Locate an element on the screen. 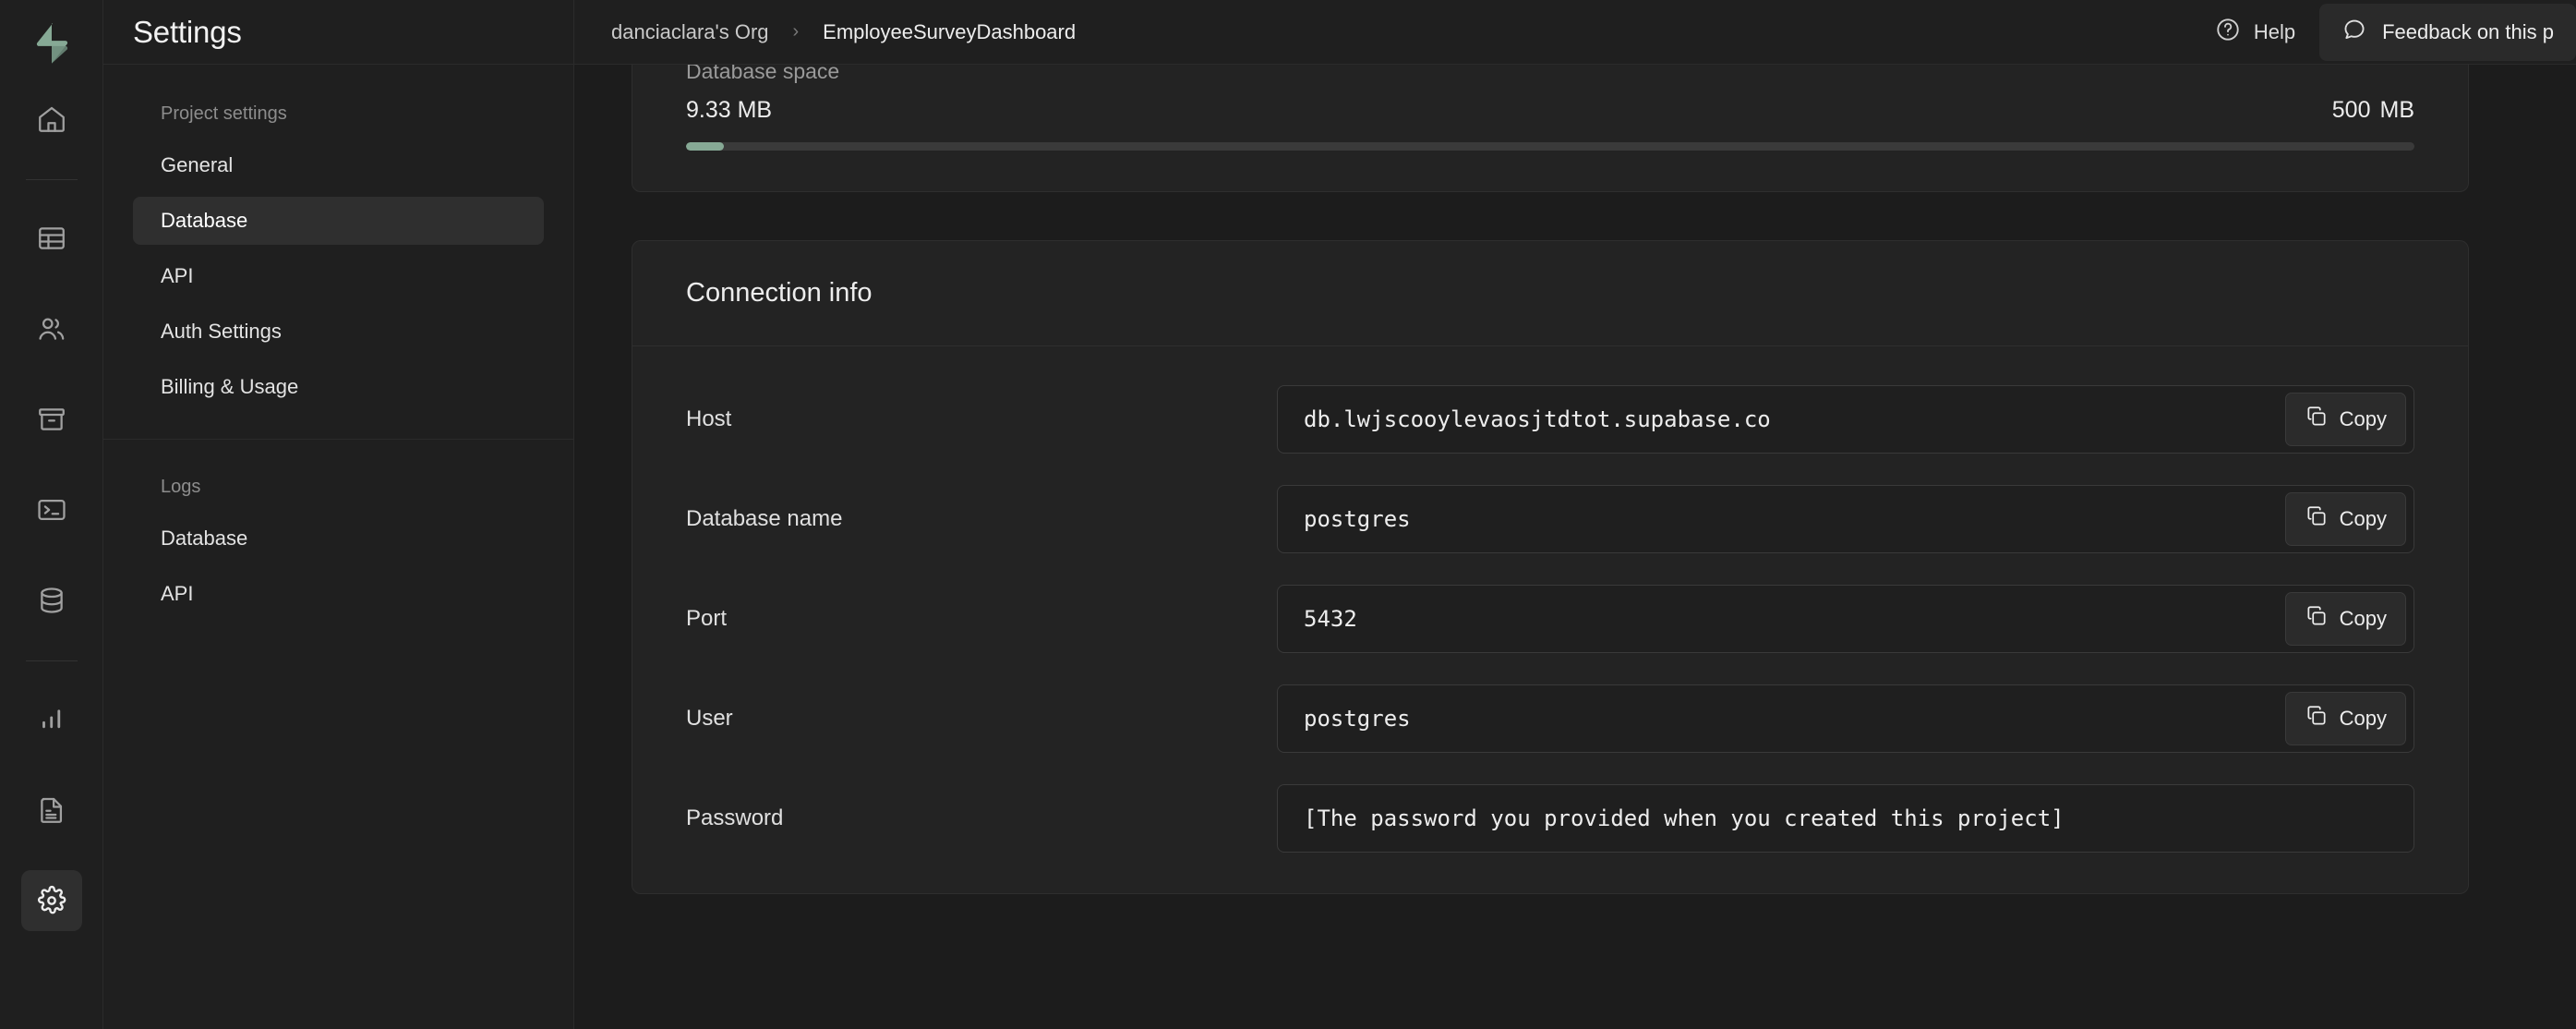  sidebar-item-auth-settings: Auth Settings is located at coordinates (338, 332).